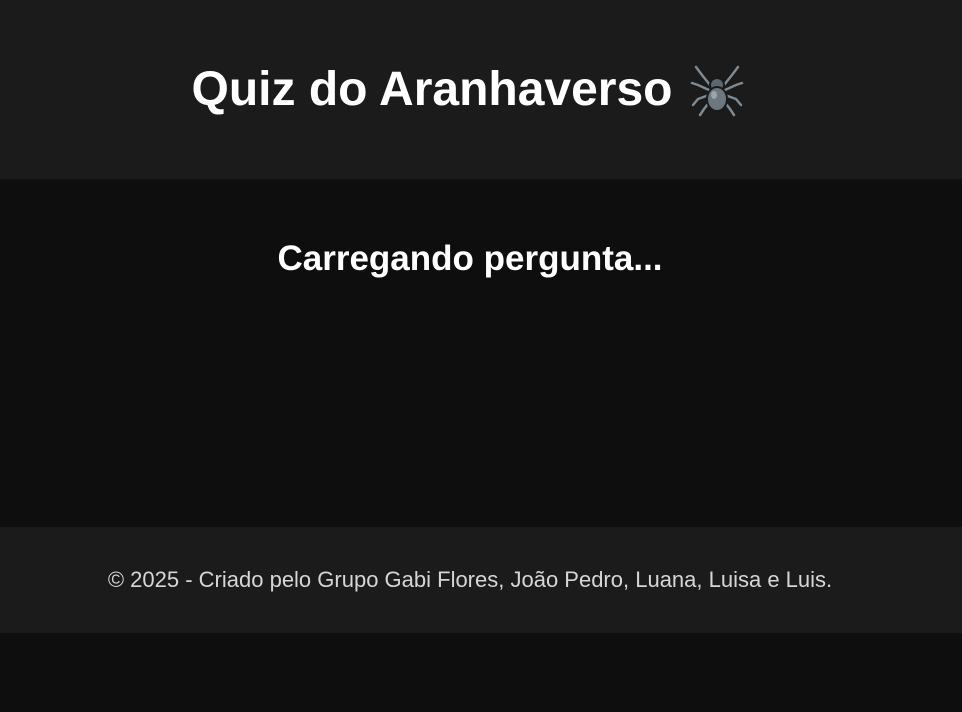 The image size is (962, 712). Describe the element at coordinates (481, 672) in the screenshot. I see `page-bottom-space` at that location.